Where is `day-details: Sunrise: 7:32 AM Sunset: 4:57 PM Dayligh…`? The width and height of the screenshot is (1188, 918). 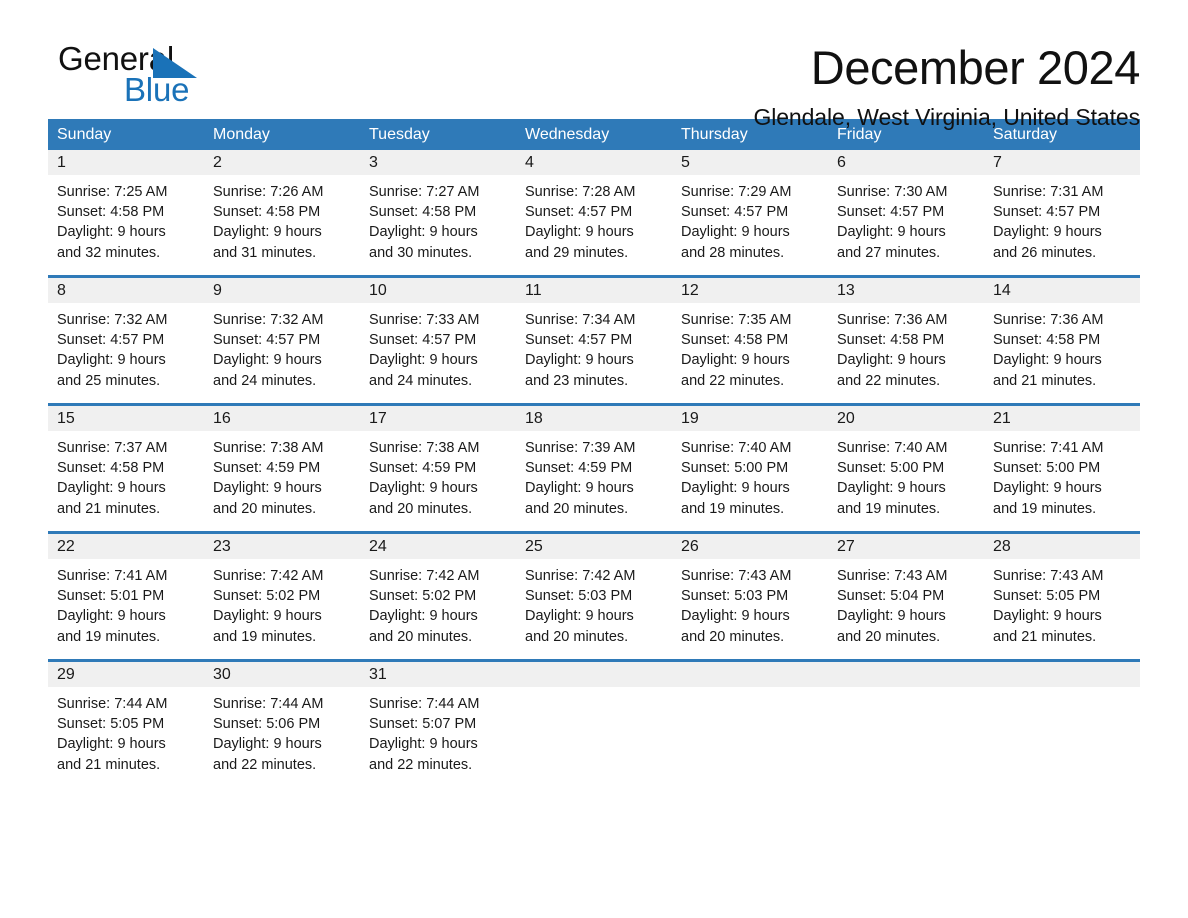
day-details: Sunrise: 7:32 AM Sunset: 4:57 PM Dayligh… is located at coordinates (282, 347).